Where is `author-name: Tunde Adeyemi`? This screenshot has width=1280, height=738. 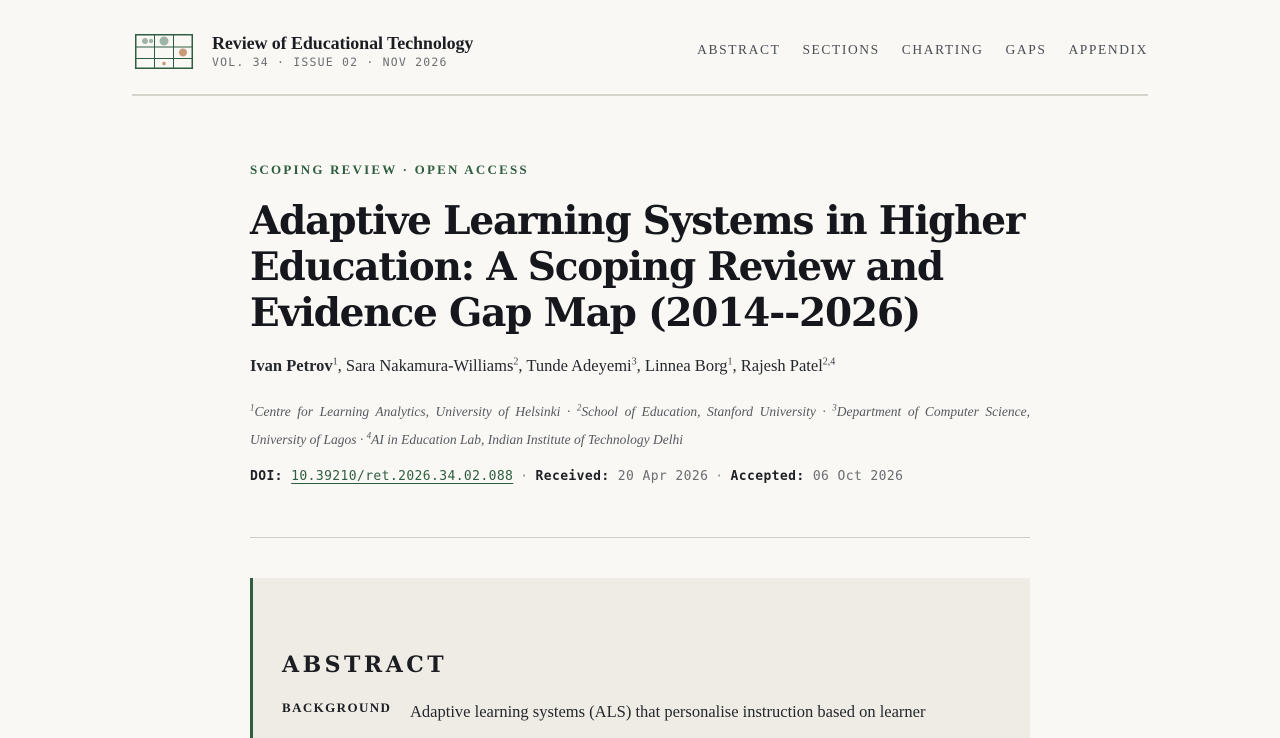 author-name: Tunde Adeyemi is located at coordinates (578, 365).